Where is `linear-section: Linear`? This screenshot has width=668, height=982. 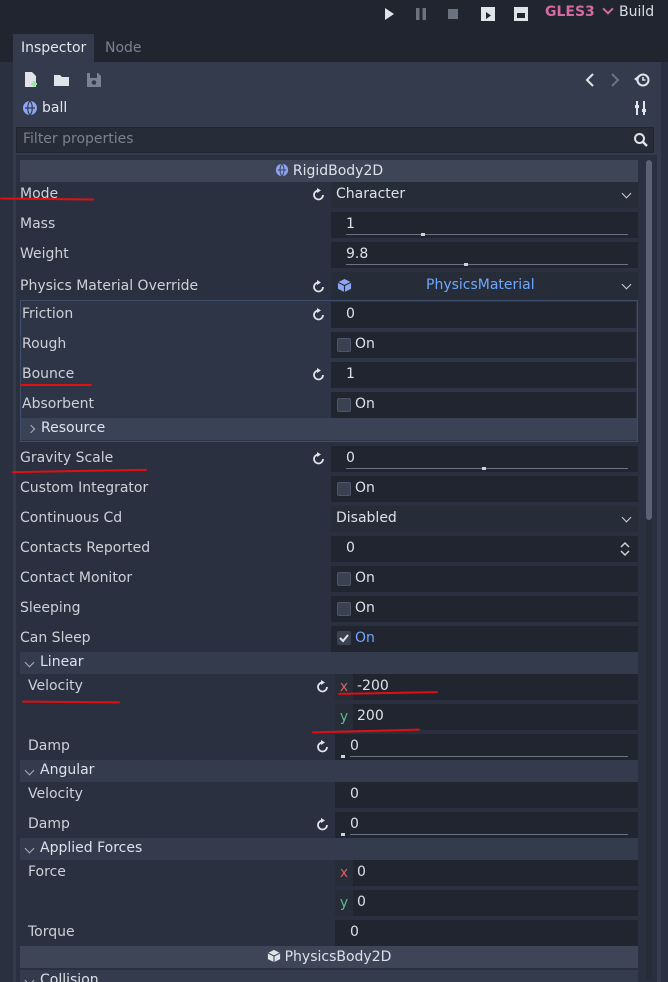 linear-section: Linear is located at coordinates (329, 663).